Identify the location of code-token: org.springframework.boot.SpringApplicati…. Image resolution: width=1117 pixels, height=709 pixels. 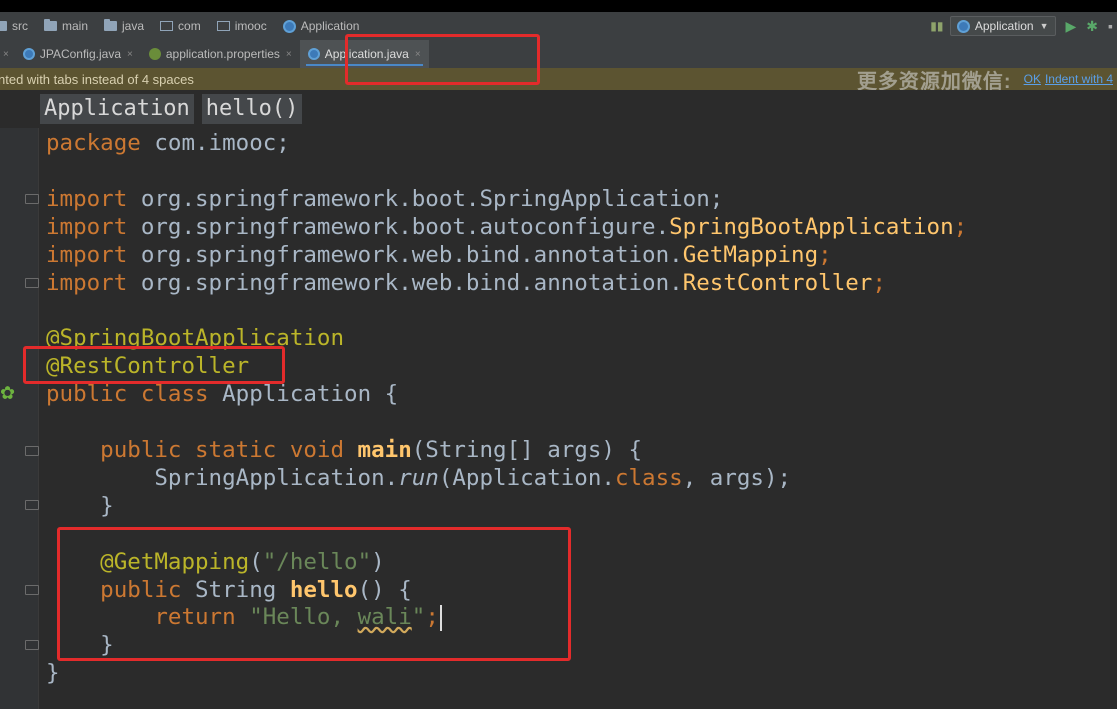
(425, 198).